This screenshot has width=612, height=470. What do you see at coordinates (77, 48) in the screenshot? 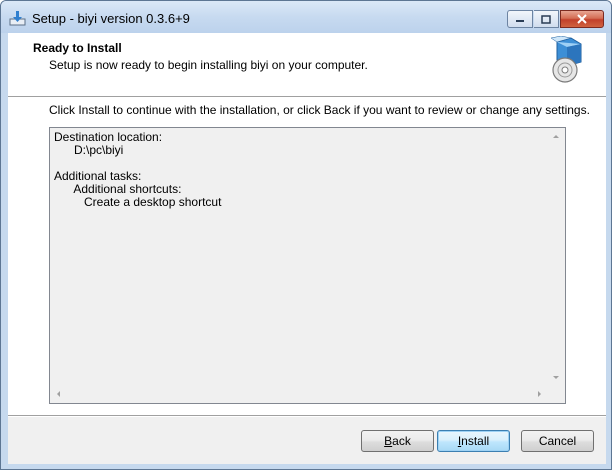
I see `page-title: Ready to Install` at bounding box center [77, 48].